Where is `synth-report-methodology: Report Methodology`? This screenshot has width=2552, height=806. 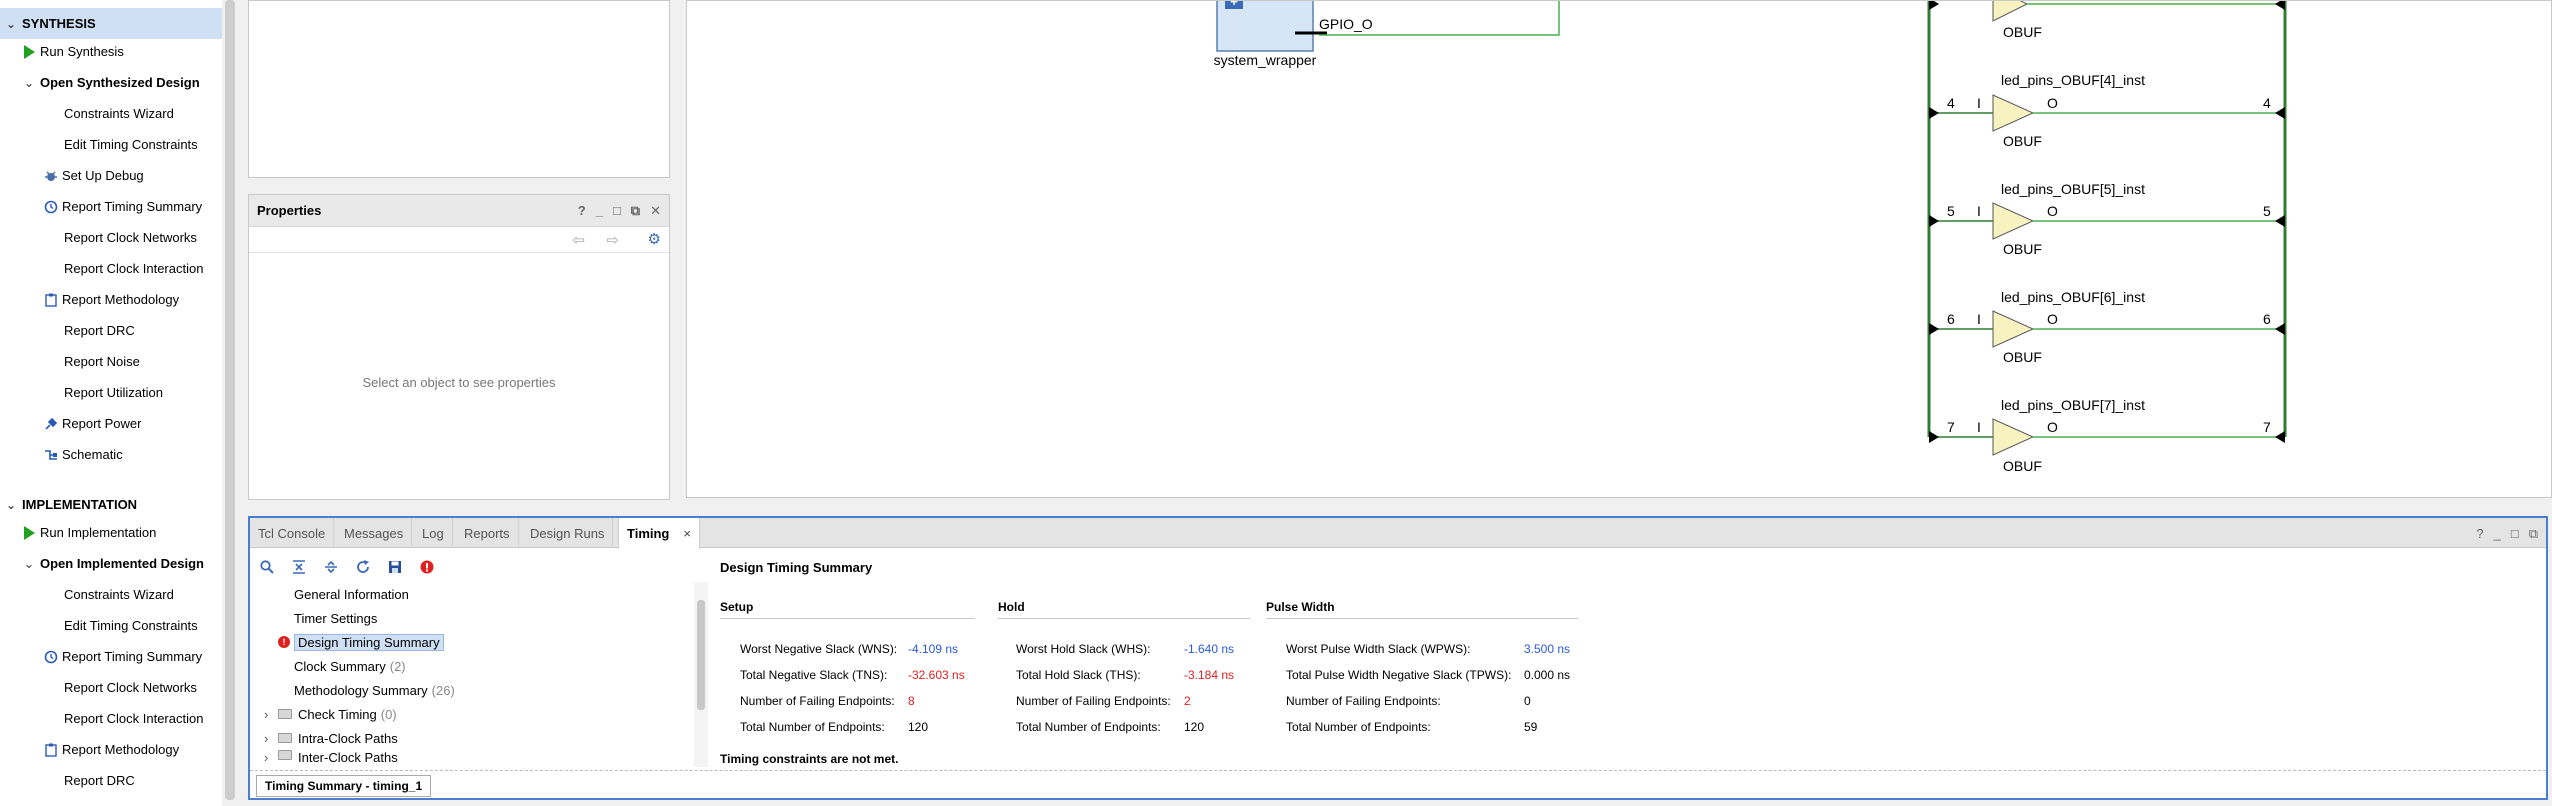
synth-report-methodology: Report Methodology is located at coordinates (109, 299).